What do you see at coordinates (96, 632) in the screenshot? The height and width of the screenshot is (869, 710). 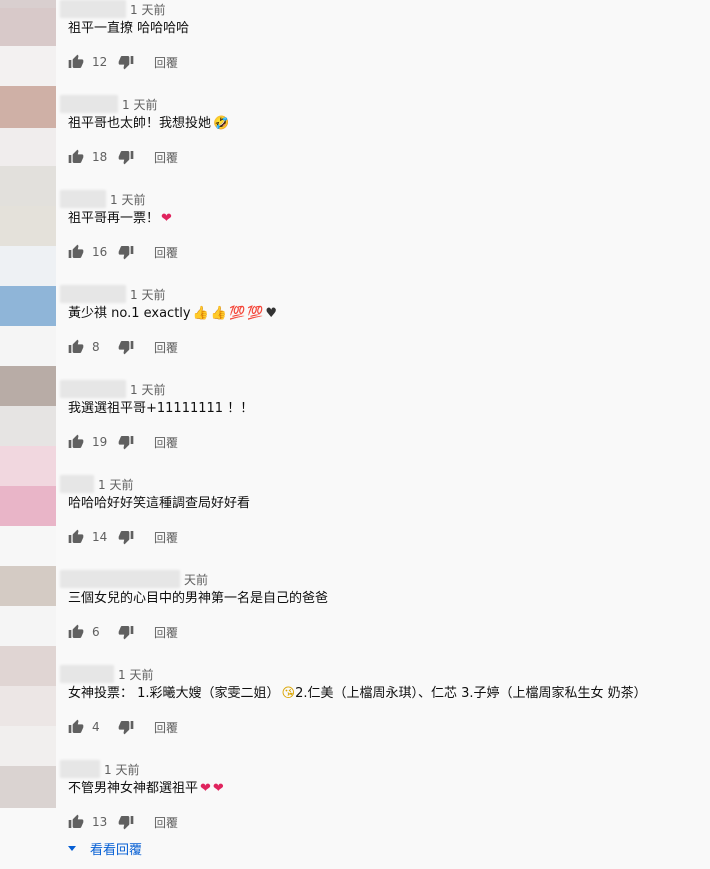 I see `like-count: 6` at bounding box center [96, 632].